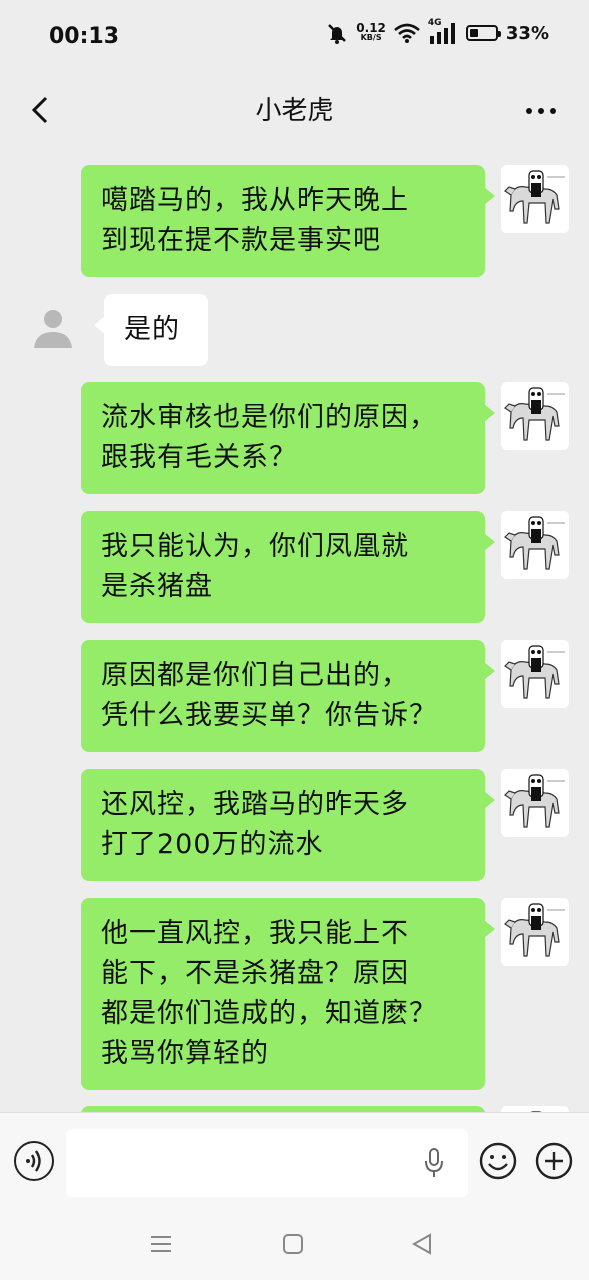  Describe the element at coordinates (53, 327) in the screenshot. I see `avatar-person-icon` at that location.